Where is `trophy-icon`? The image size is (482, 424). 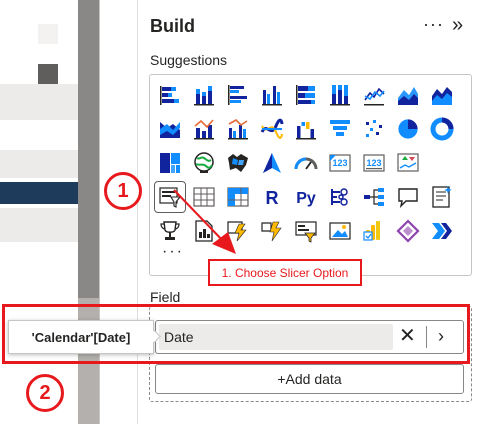 trophy-icon is located at coordinates (170, 231).